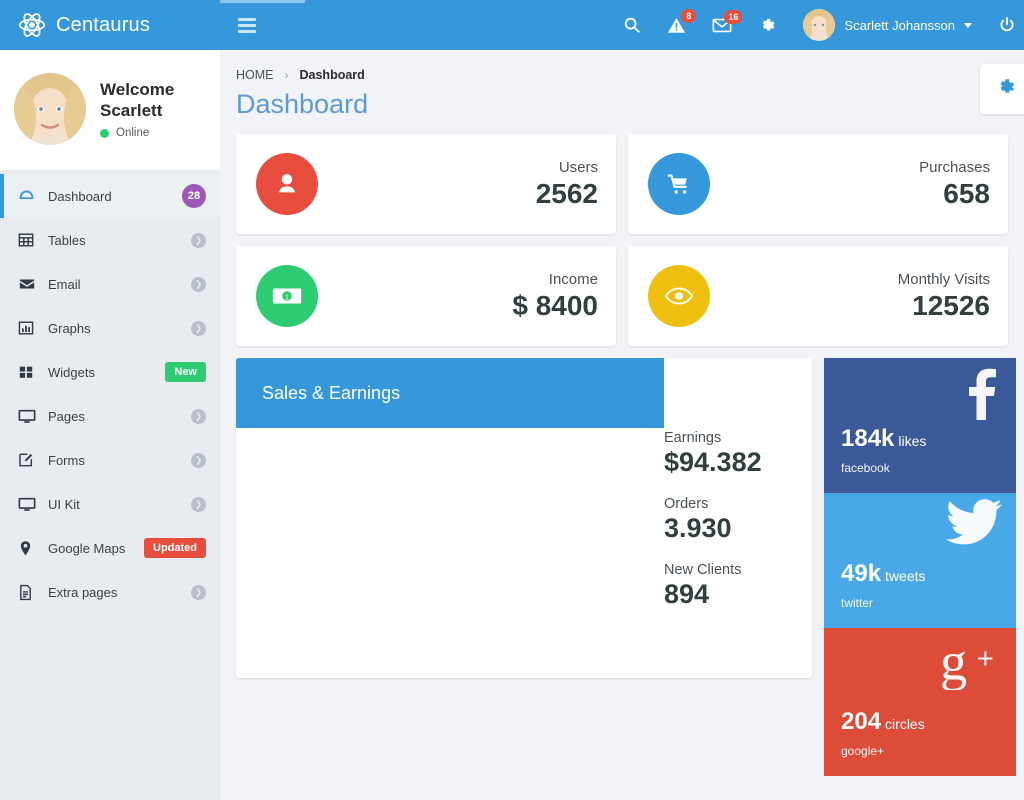 Image resolution: width=1024 pixels, height=800 pixels. What do you see at coordinates (883, 722) in the screenshot?
I see `social-count: 204 circles` at bounding box center [883, 722].